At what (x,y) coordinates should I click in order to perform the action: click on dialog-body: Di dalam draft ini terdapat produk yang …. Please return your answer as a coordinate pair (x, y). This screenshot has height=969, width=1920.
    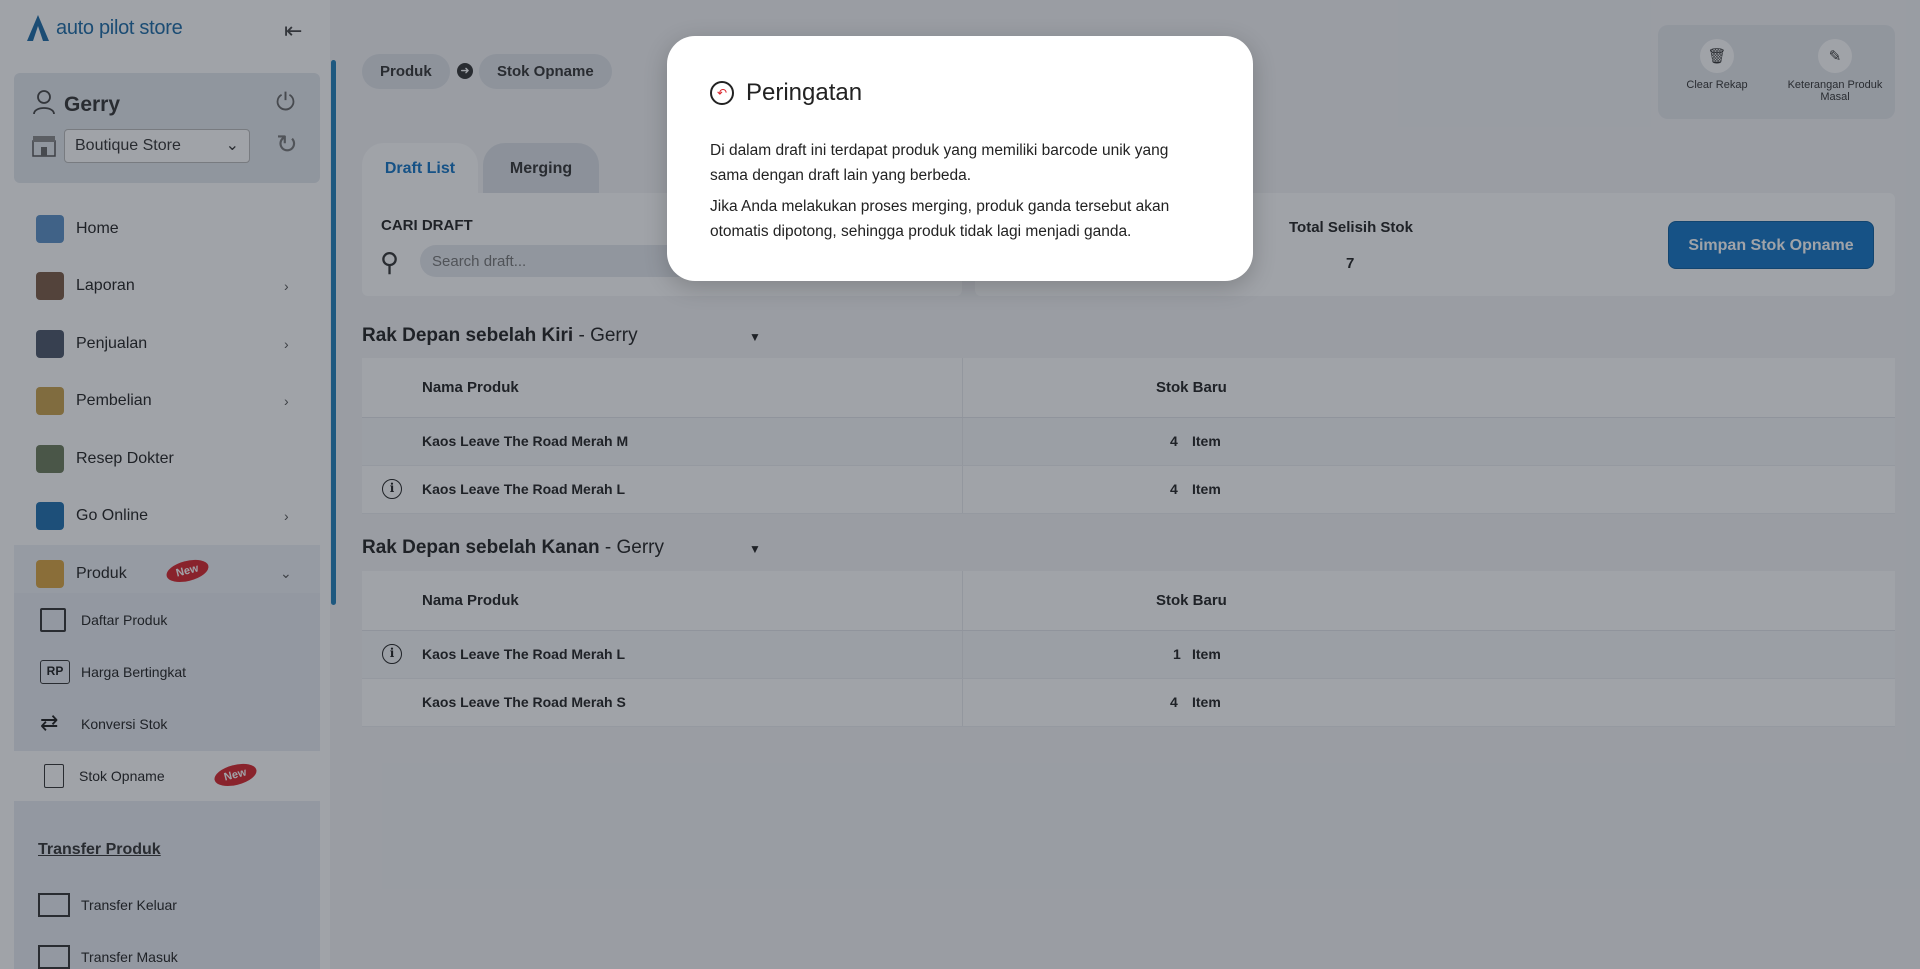
    Looking at the image, I should click on (960, 194).